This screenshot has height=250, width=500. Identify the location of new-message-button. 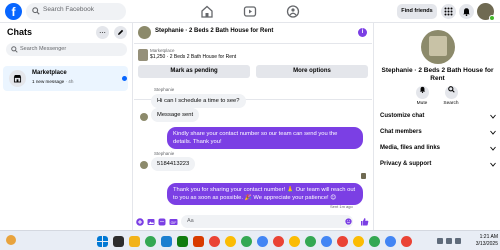
(120, 32).